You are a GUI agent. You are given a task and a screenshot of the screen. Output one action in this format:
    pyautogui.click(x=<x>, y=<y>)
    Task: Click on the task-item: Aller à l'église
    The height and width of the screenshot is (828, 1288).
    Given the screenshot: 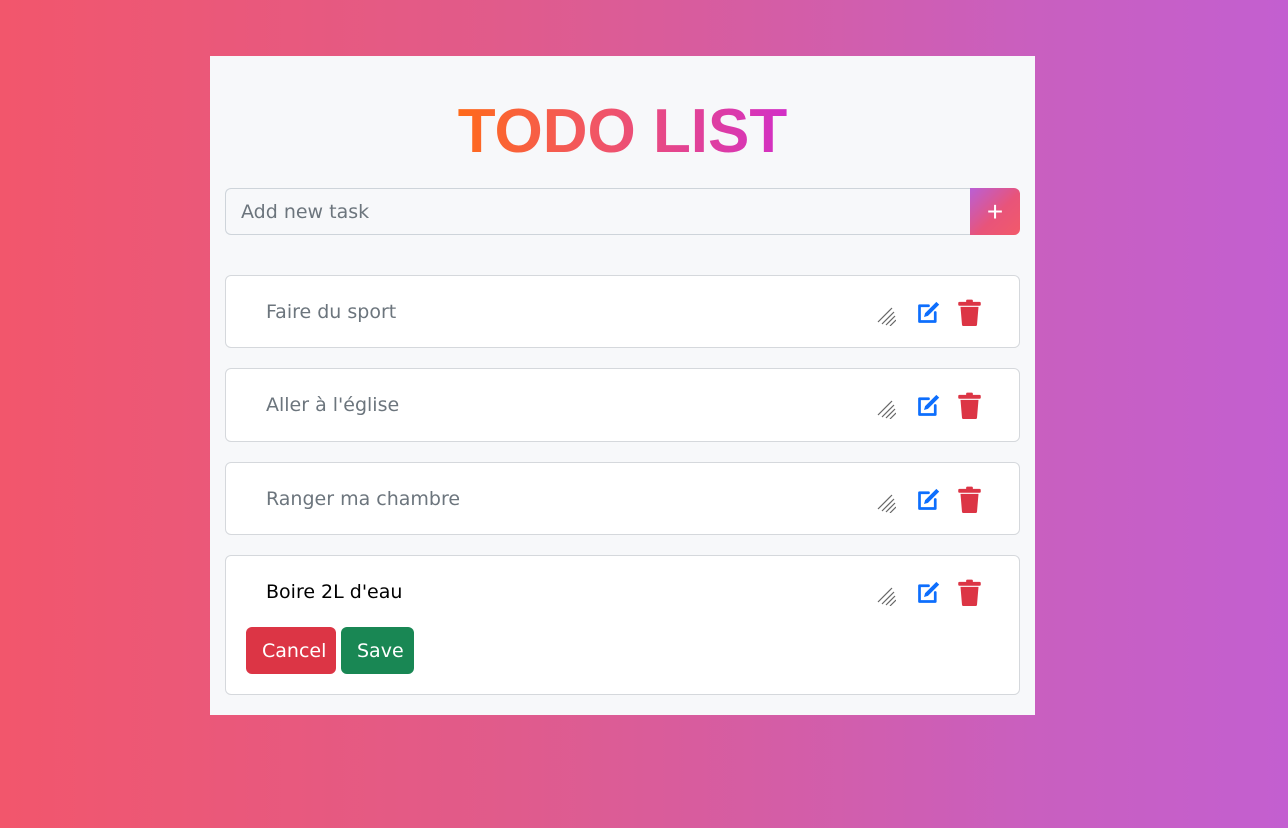 What is the action you would take?
    pyautogui.click(x=622, y=405)
    